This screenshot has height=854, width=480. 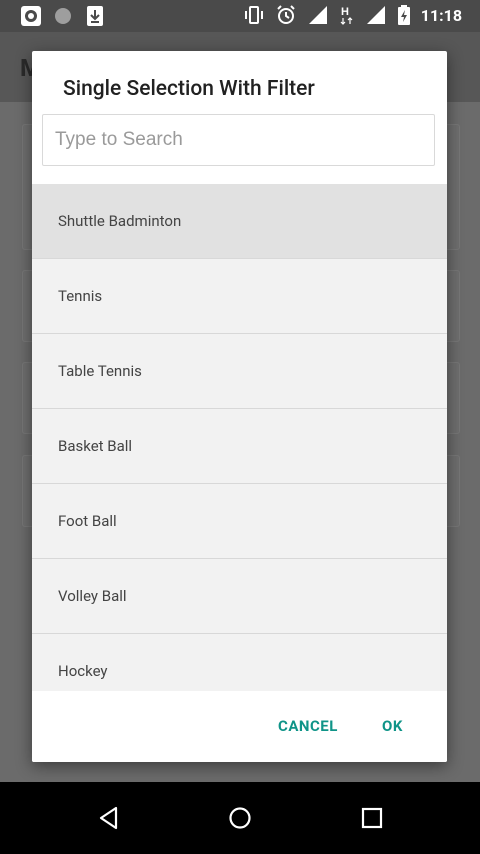 What do you see at coordinates (100, 371) in the screenshot?
I see `list-item-label: Table Tennis` at bounding box center [100, 371].